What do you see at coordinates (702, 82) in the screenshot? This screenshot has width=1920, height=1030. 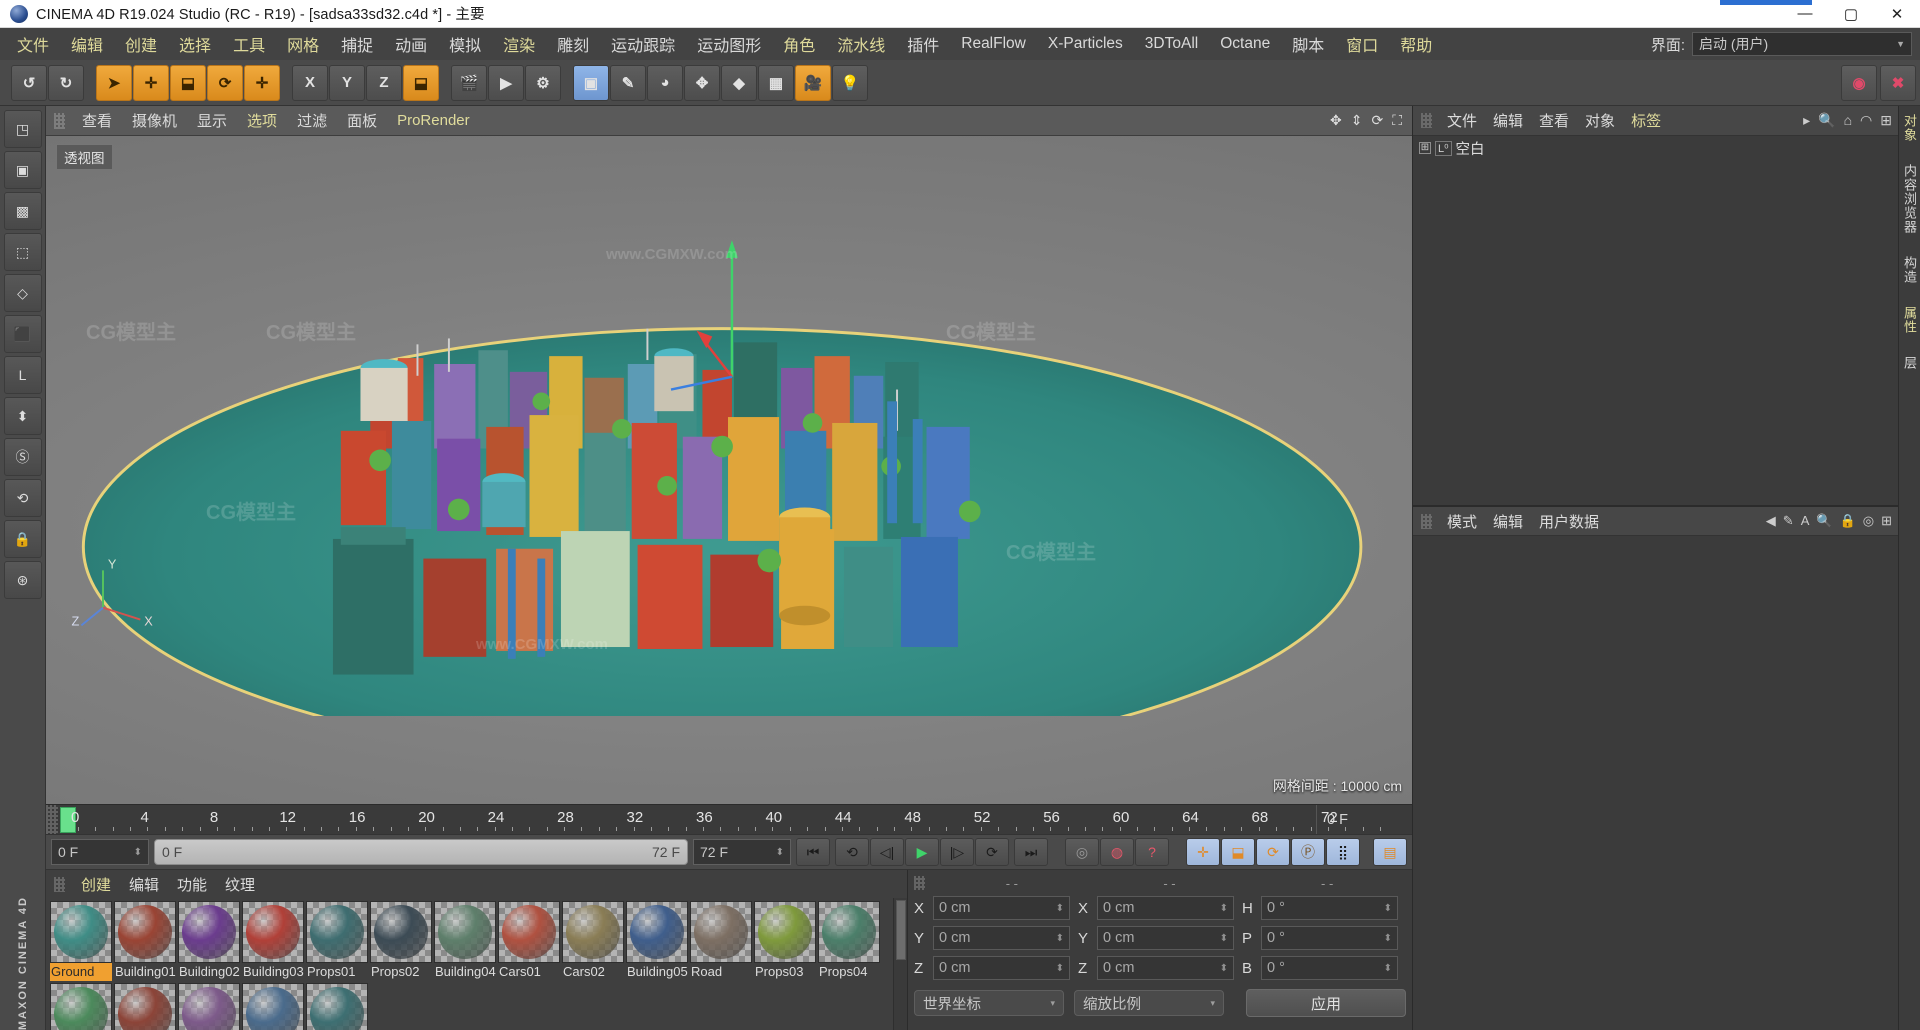 I see `array-button: ✥` at bounding box center [702, 82].